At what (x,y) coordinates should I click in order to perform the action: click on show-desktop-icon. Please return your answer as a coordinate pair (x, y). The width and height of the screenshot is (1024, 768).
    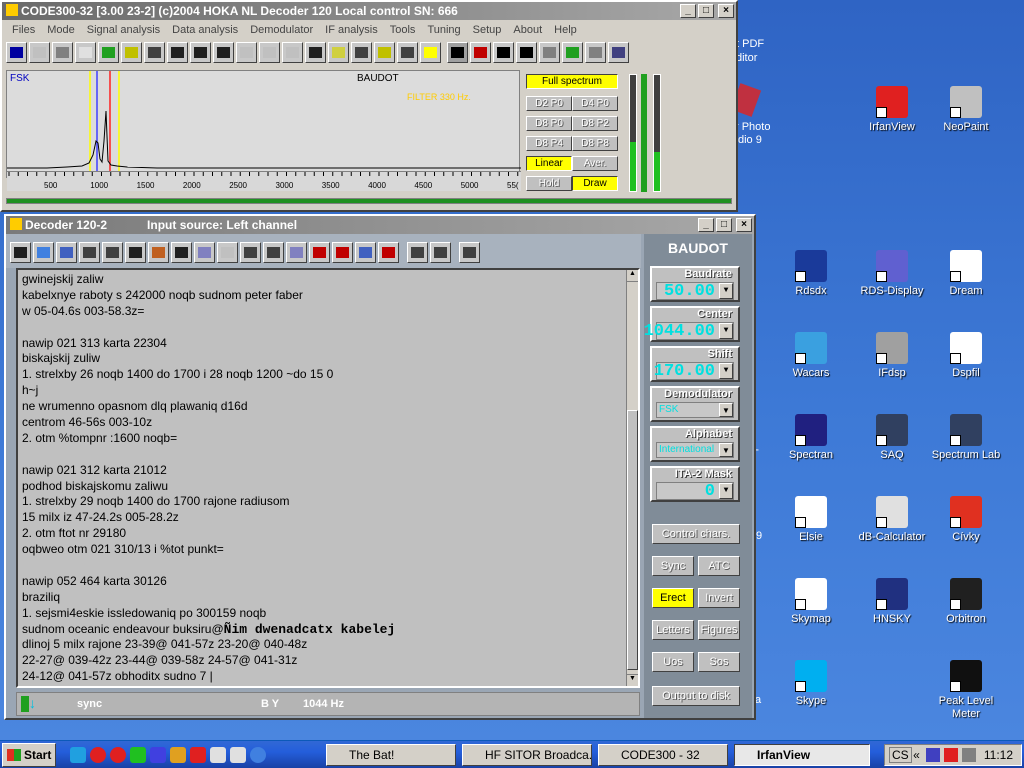
    Looking at the image, I should click on (78, 754).